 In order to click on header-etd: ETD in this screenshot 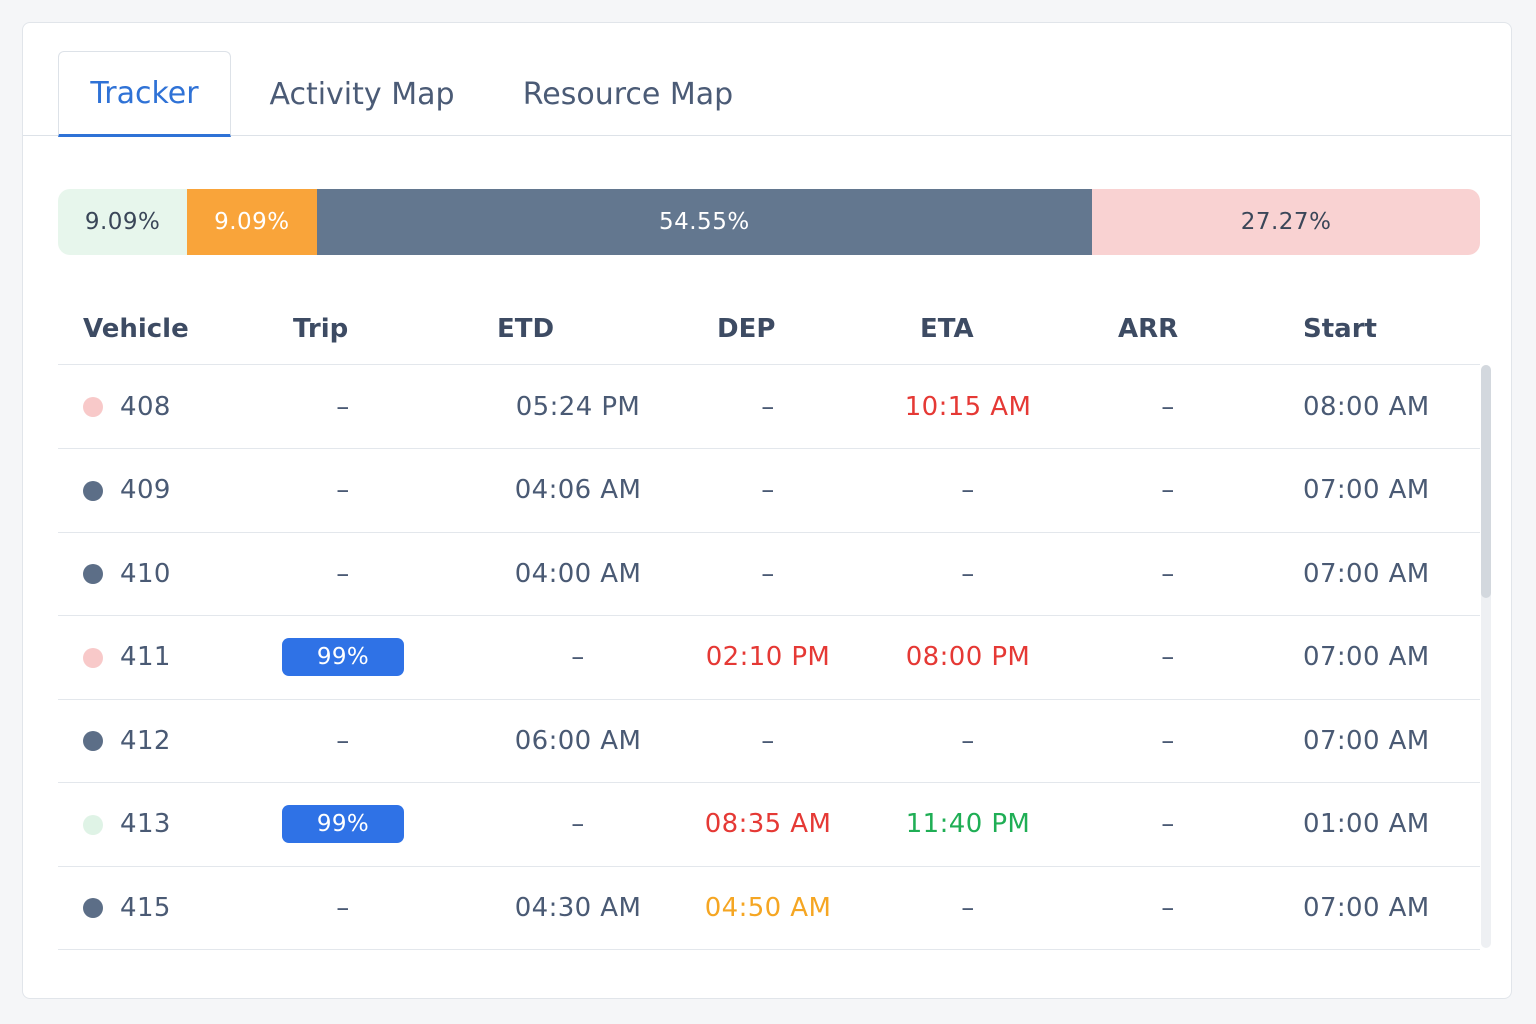, I will do `click(525, 329)`.